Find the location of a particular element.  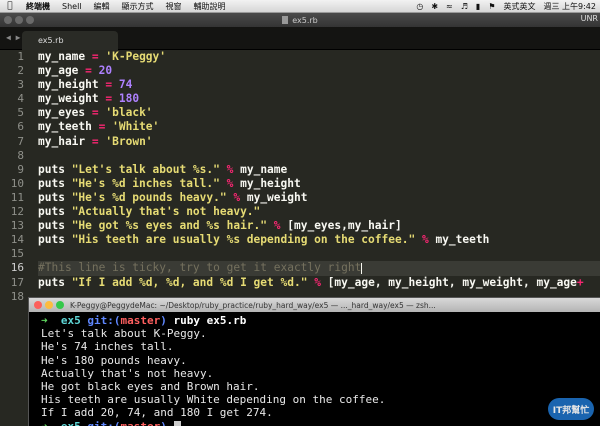

code-line: my_teeth = 'White' is located at coordinates (319, 127).